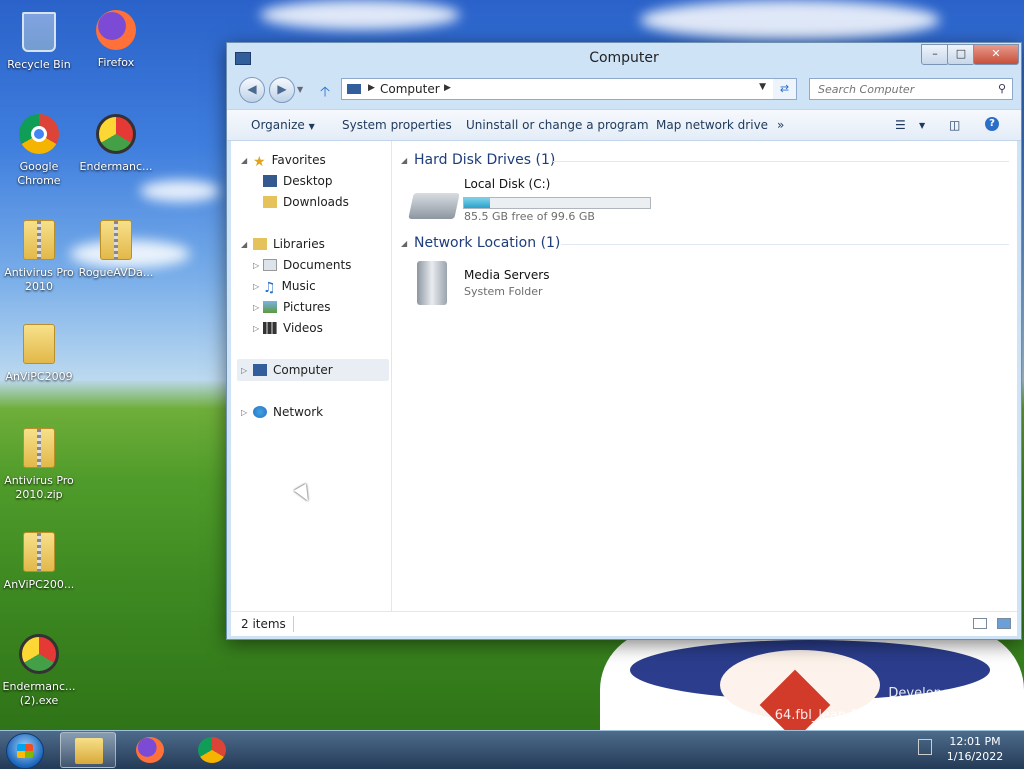 This screenshot has height=769, width=1024. I want to click on address-bar: ▶ Computer ▶ ▼, so click(569, 89).